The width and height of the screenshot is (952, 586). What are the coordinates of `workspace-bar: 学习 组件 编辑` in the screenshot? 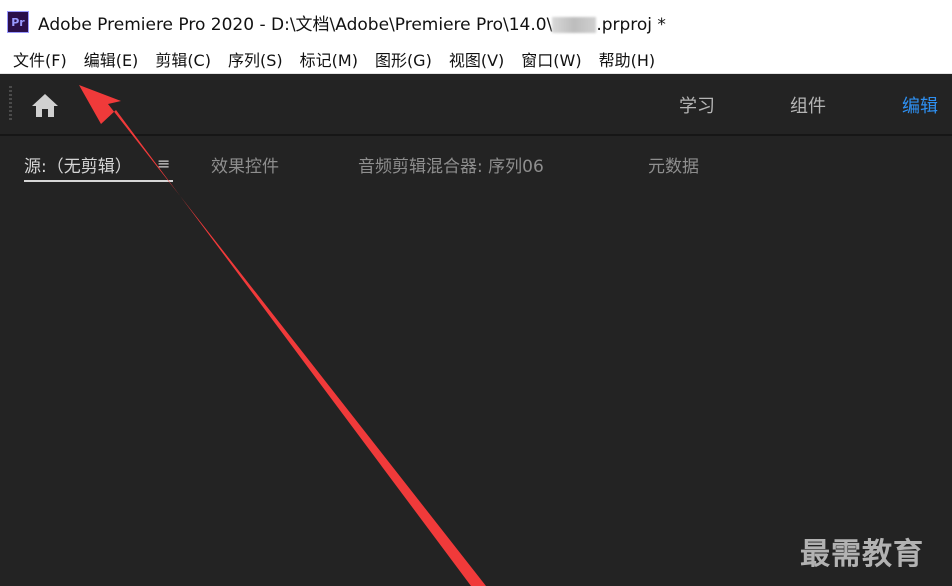 It's located at (476, 105).